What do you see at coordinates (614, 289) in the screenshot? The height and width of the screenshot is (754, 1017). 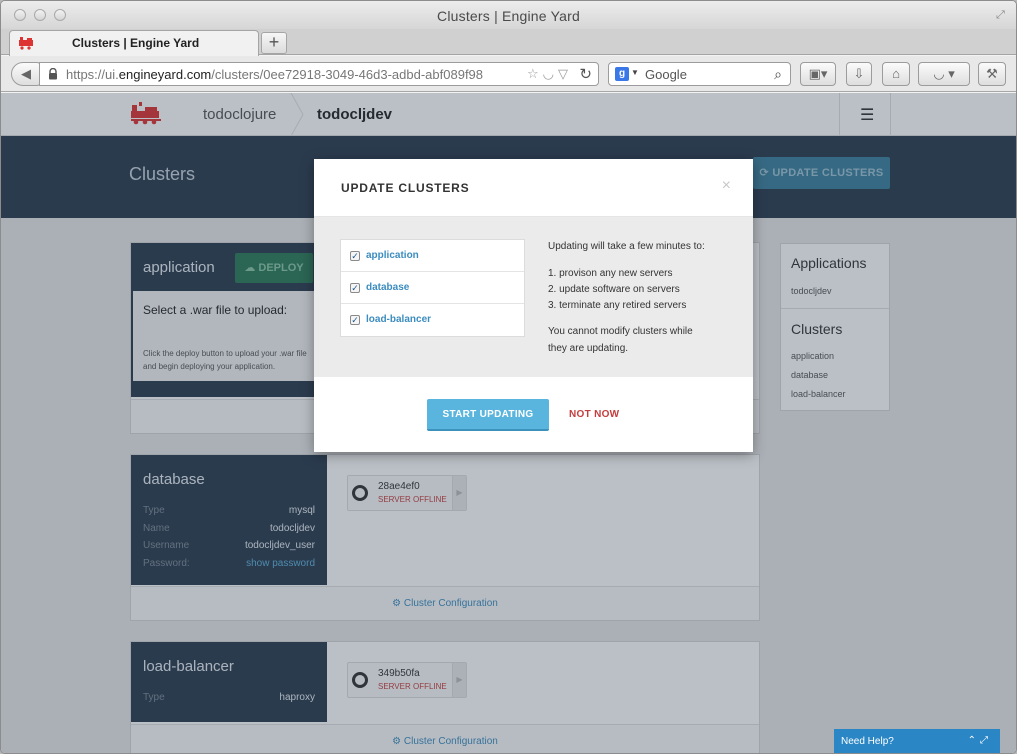 I see `update-step-2: 2. update software on servers` at bounding box center [614, 289].